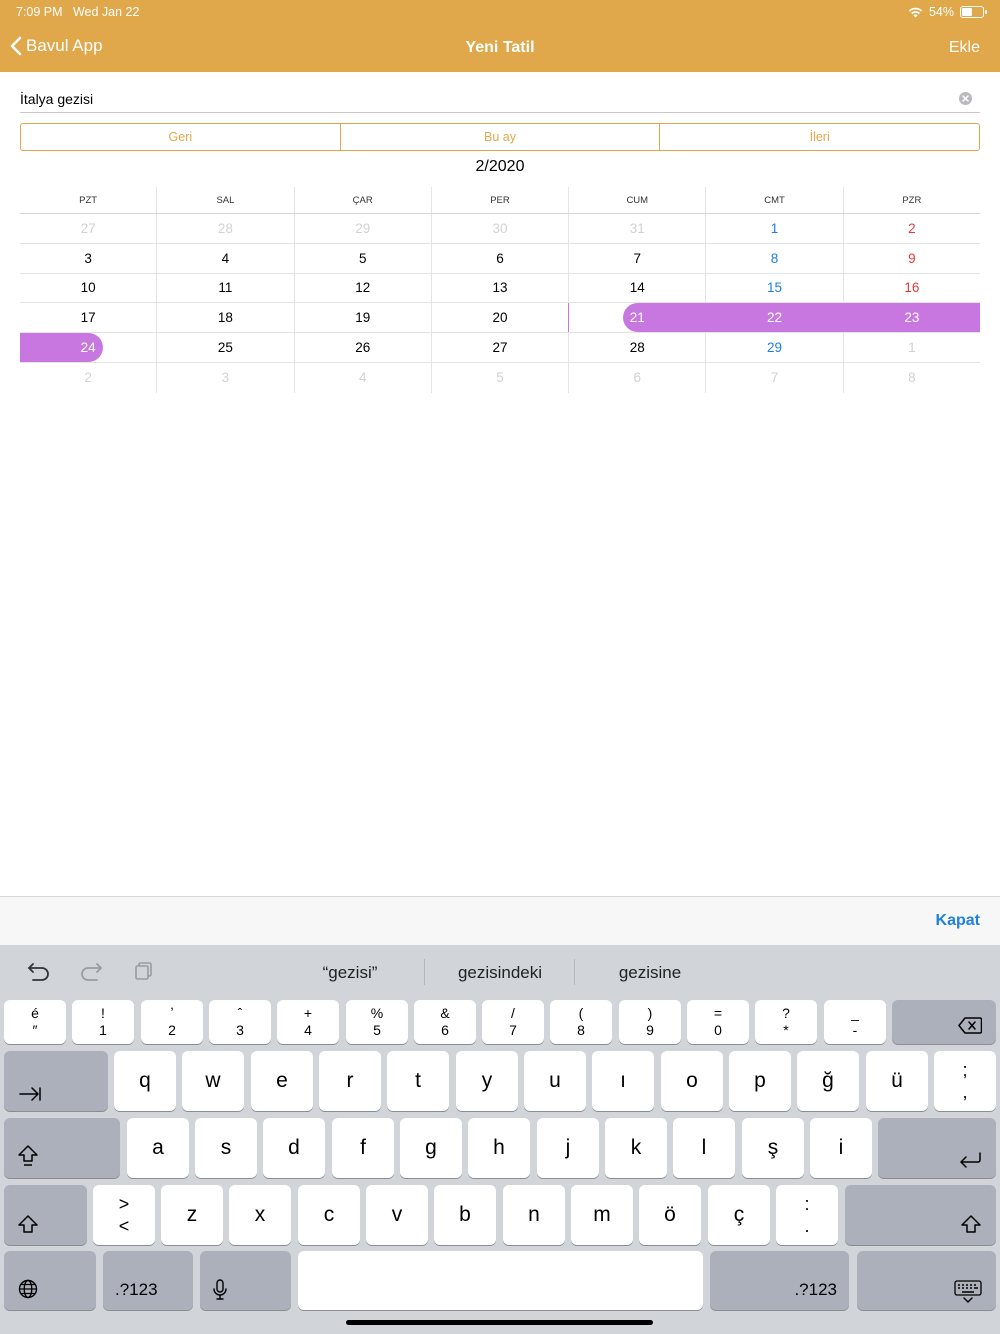 The image size is (1000, 1334). What do you see at coordinates (499, 318) in the screenshot?
I see `calendar-day: 20` at bounding box center [499, 318].